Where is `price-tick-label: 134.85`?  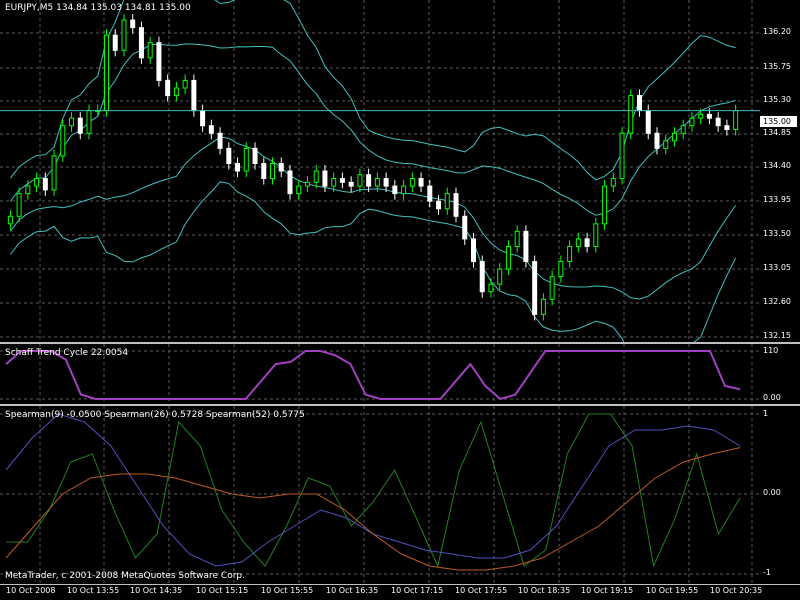 price-tick-label: 134.85 is located at coordinates (777, 132).